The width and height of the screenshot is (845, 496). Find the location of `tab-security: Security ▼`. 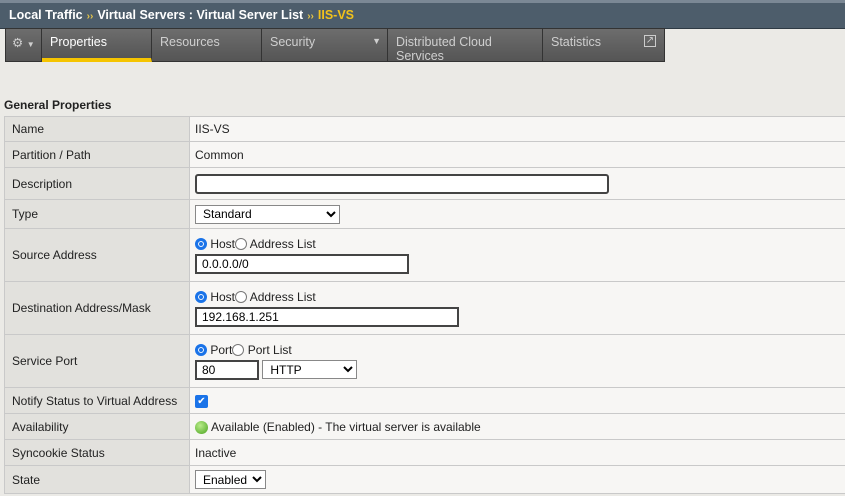

tab-security: Security ▼ is located at coordinates (325, 45).